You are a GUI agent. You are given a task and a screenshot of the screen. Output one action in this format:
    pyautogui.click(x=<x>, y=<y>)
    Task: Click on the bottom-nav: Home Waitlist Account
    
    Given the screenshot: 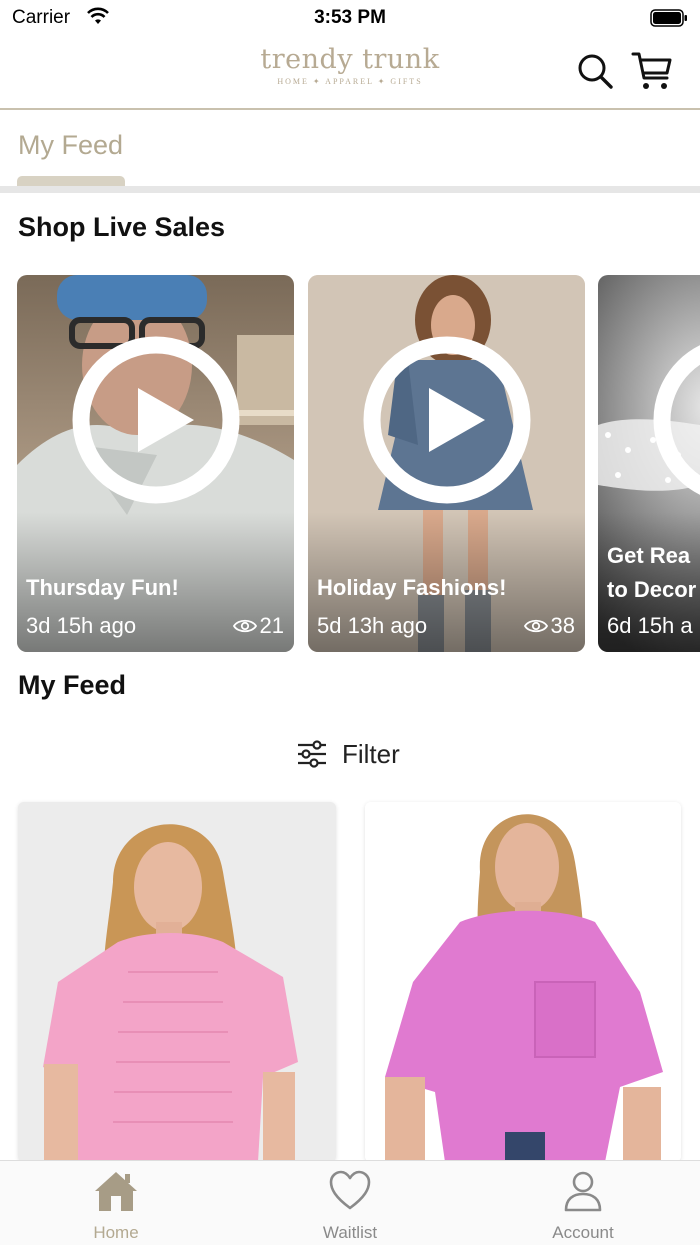 What is the action you would take?
    pyautogui.click(x=350, y=1202)
    